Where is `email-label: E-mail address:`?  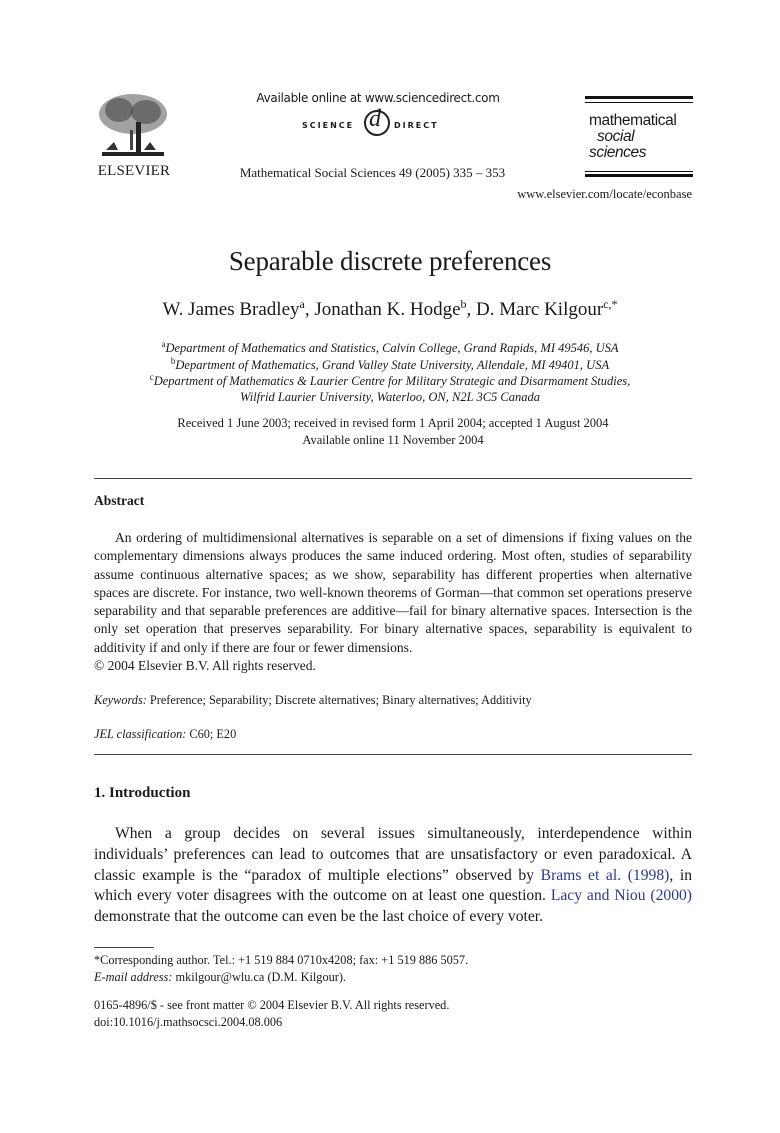
email-label: E-mail address: is located at coordinates (133, 977).